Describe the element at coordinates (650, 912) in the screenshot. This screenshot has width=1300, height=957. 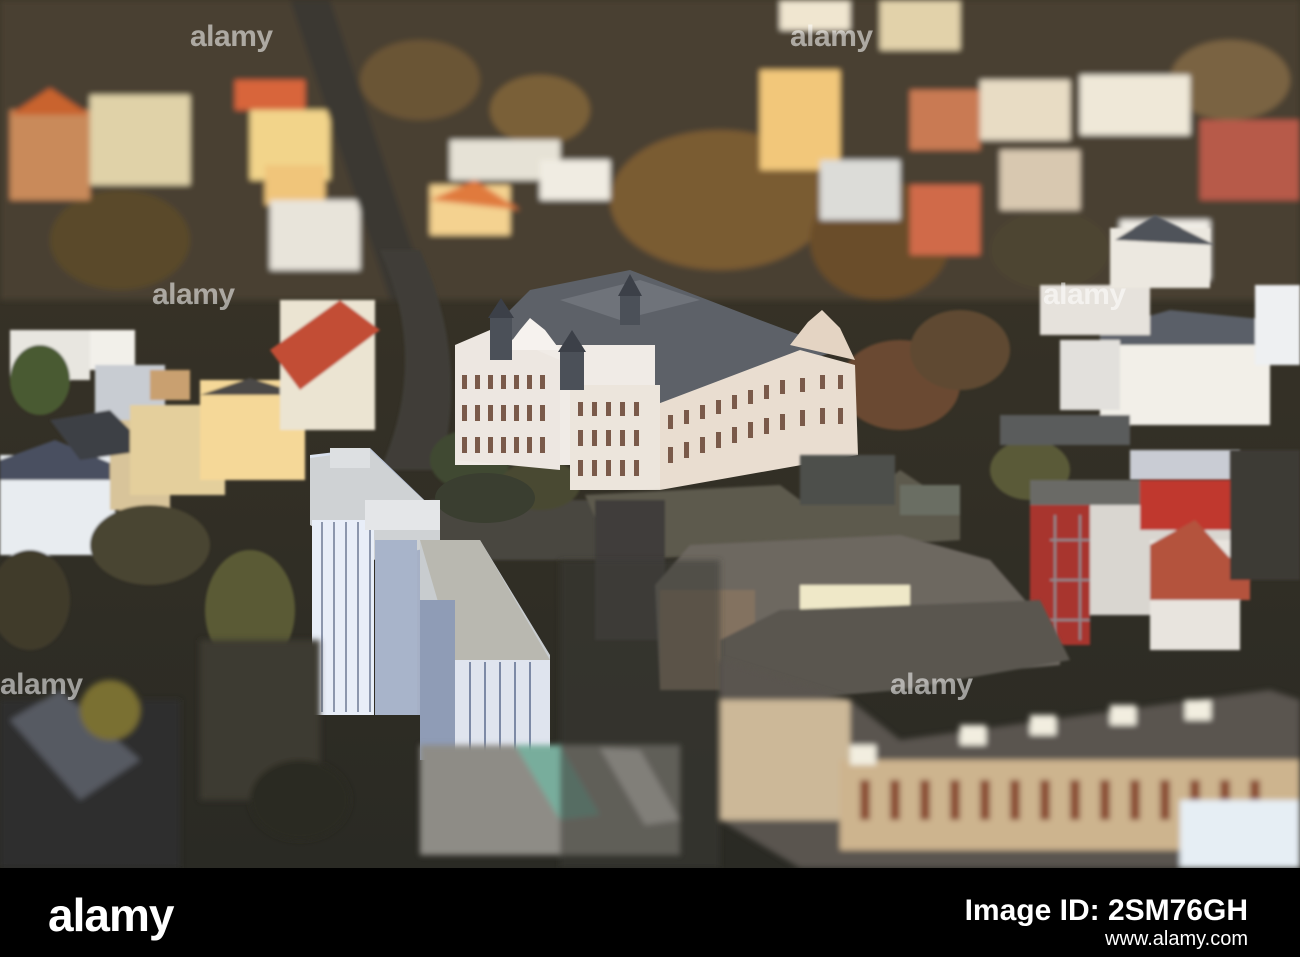
I see `stock-footer-bar: alamy Image ID: 2SM76GH www.alamy.com` at that location.